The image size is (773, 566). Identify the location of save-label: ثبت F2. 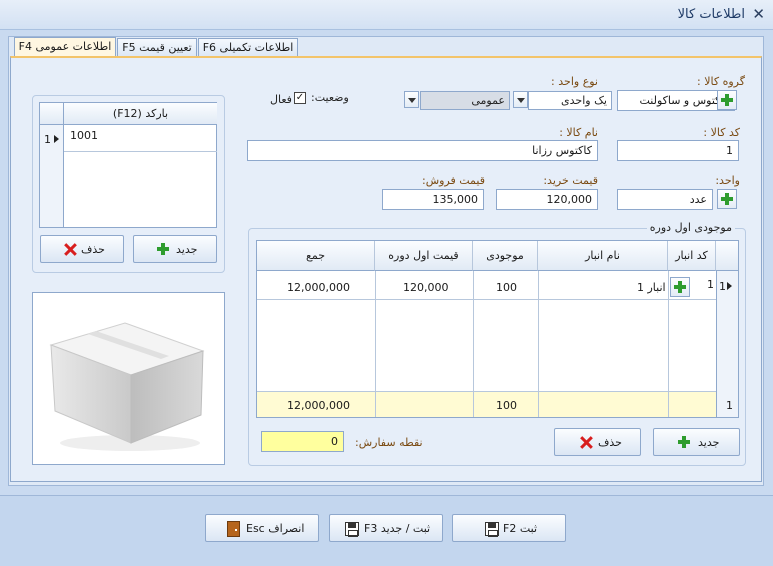
(520, 528).